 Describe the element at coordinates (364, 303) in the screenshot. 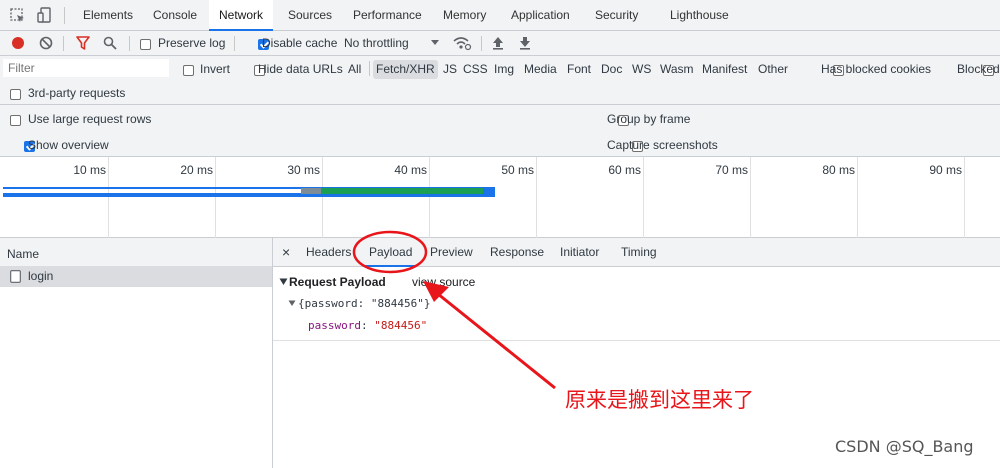

I see `payload-object-summary: {password: "884456"}` at that location.